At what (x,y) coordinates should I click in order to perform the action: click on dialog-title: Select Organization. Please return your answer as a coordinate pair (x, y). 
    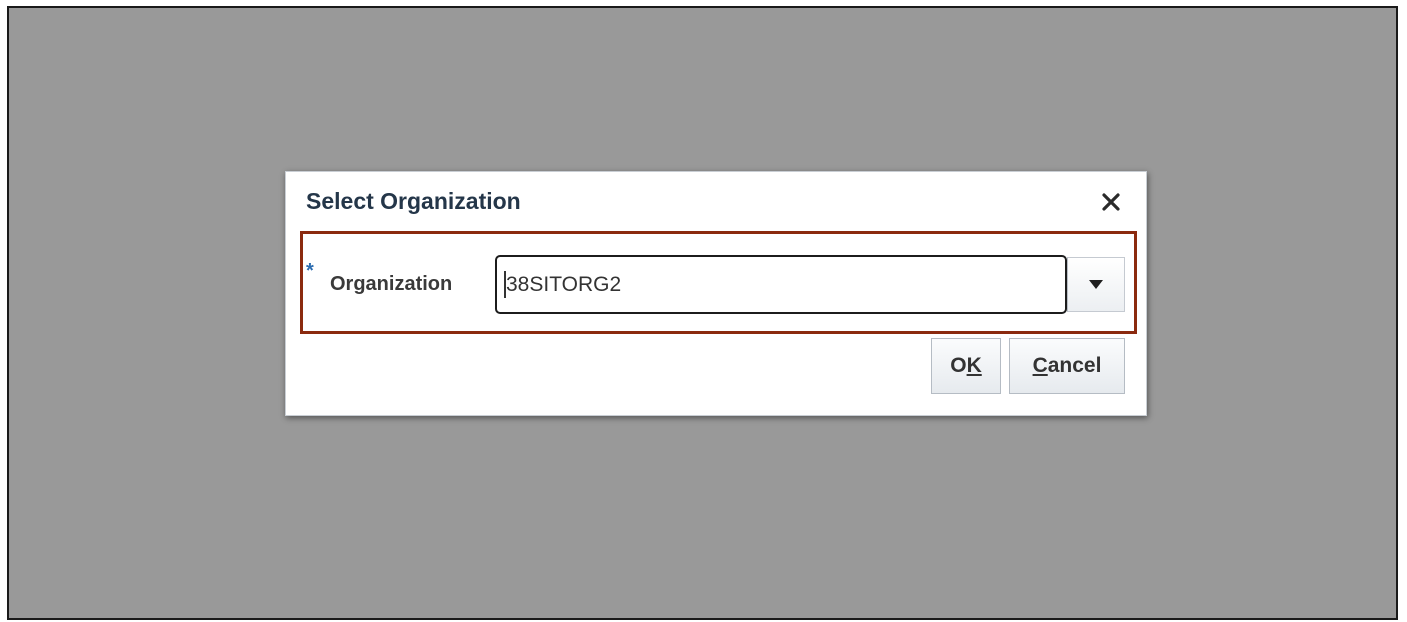
    Looking at the image, I should click on (413, 201).